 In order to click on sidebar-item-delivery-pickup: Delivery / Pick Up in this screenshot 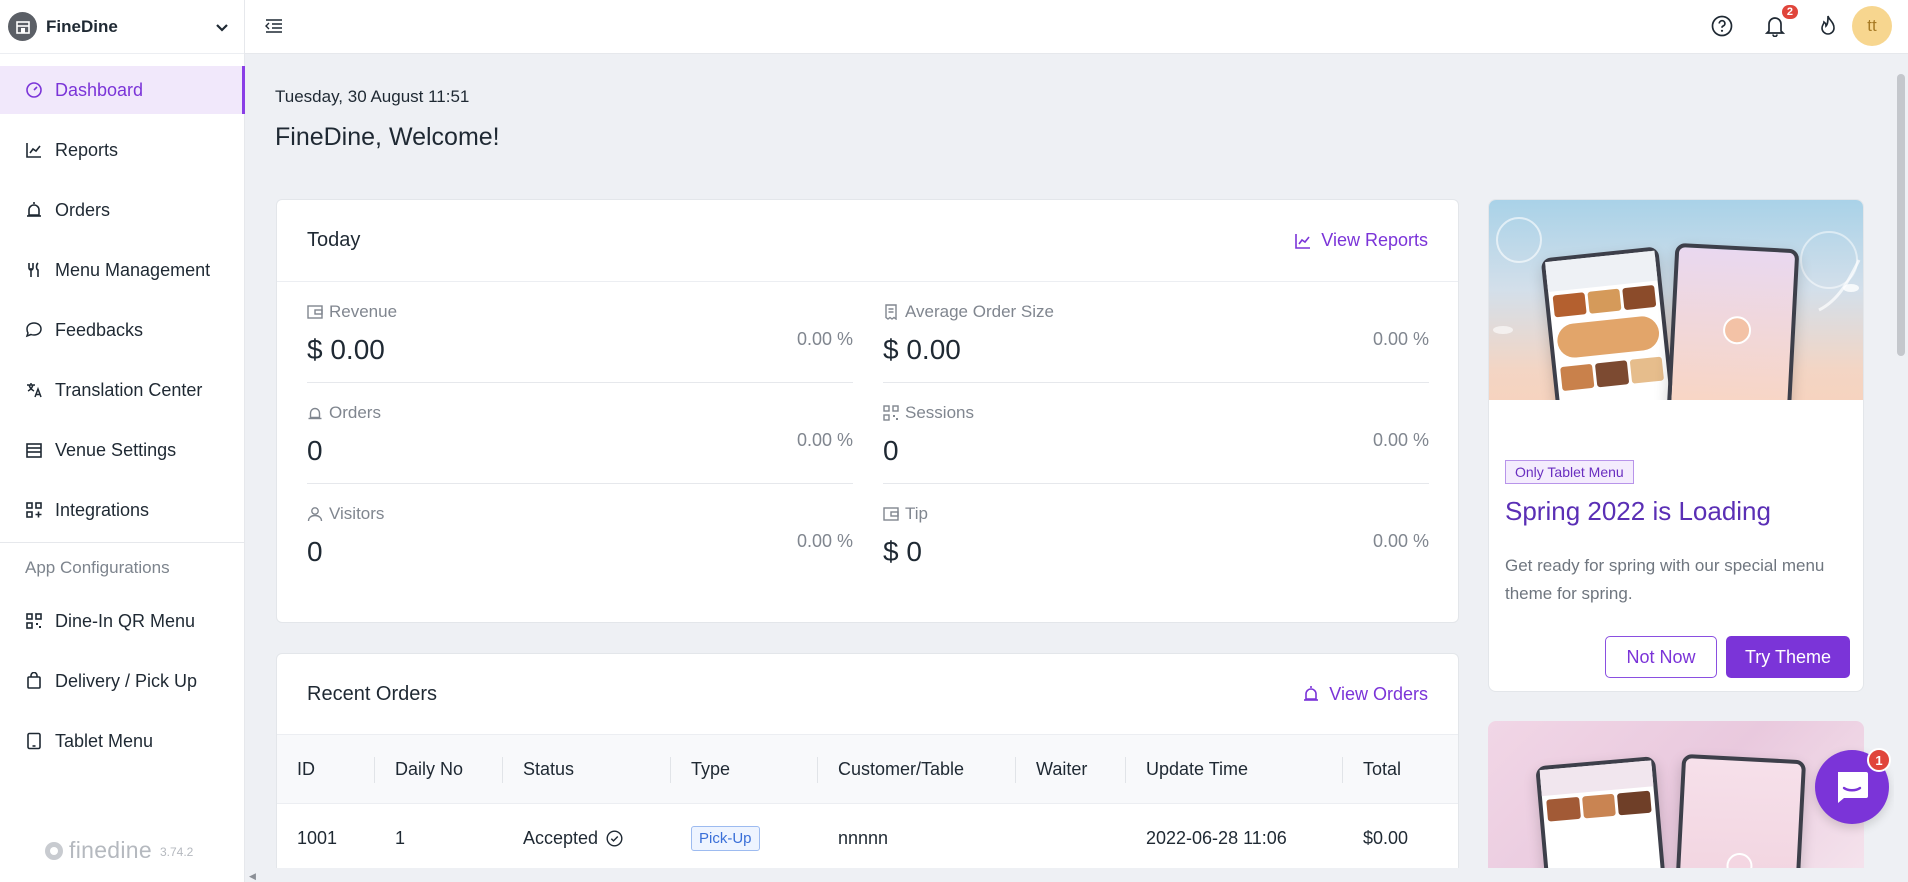, I will do `click(122, 681)`.